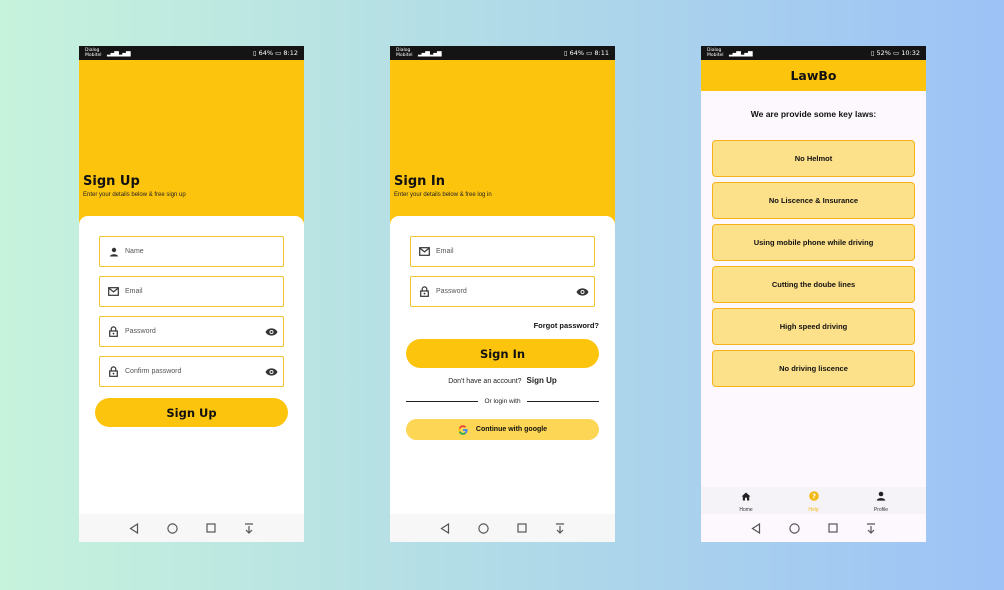 This screenshot has width=1004, height=590. What do you see at coordinates (191, 412) in the screenshot?
I see `sign-up-button: Sign Up` at bounding box center [191, 412].